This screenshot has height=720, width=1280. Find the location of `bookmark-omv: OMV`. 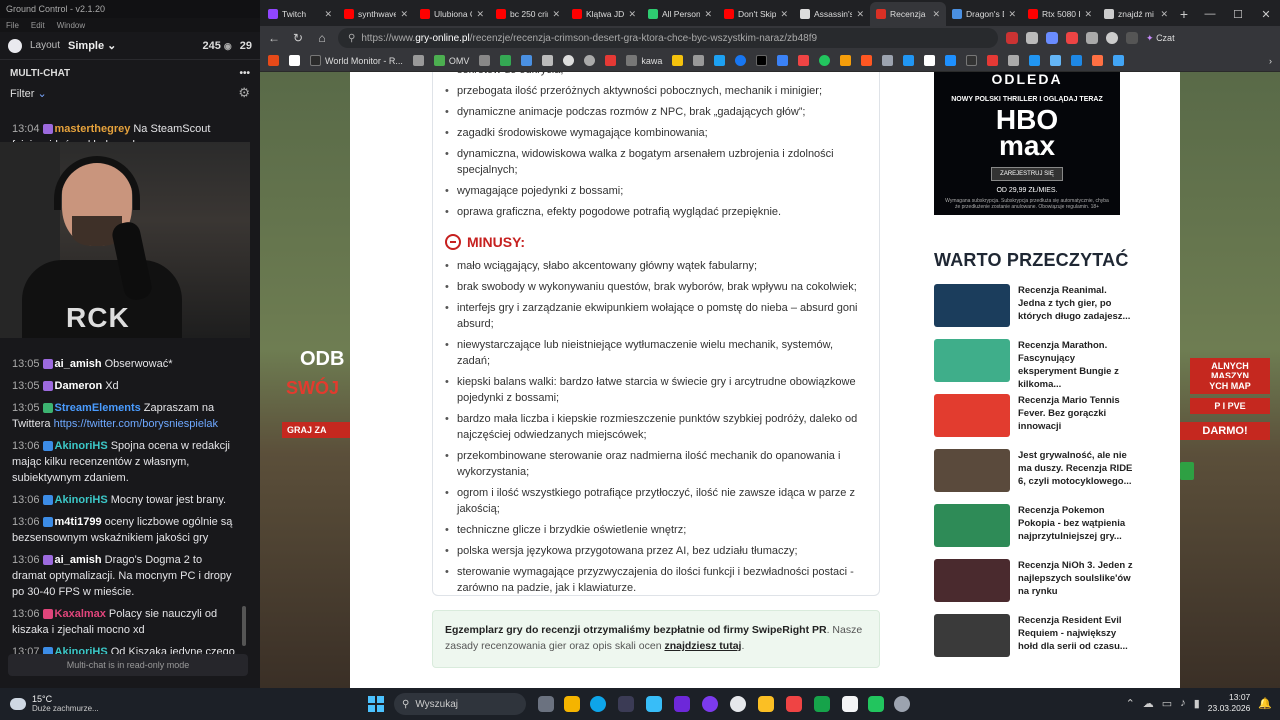

bookmark-omv: OMV is located at coordinates (451, 60).